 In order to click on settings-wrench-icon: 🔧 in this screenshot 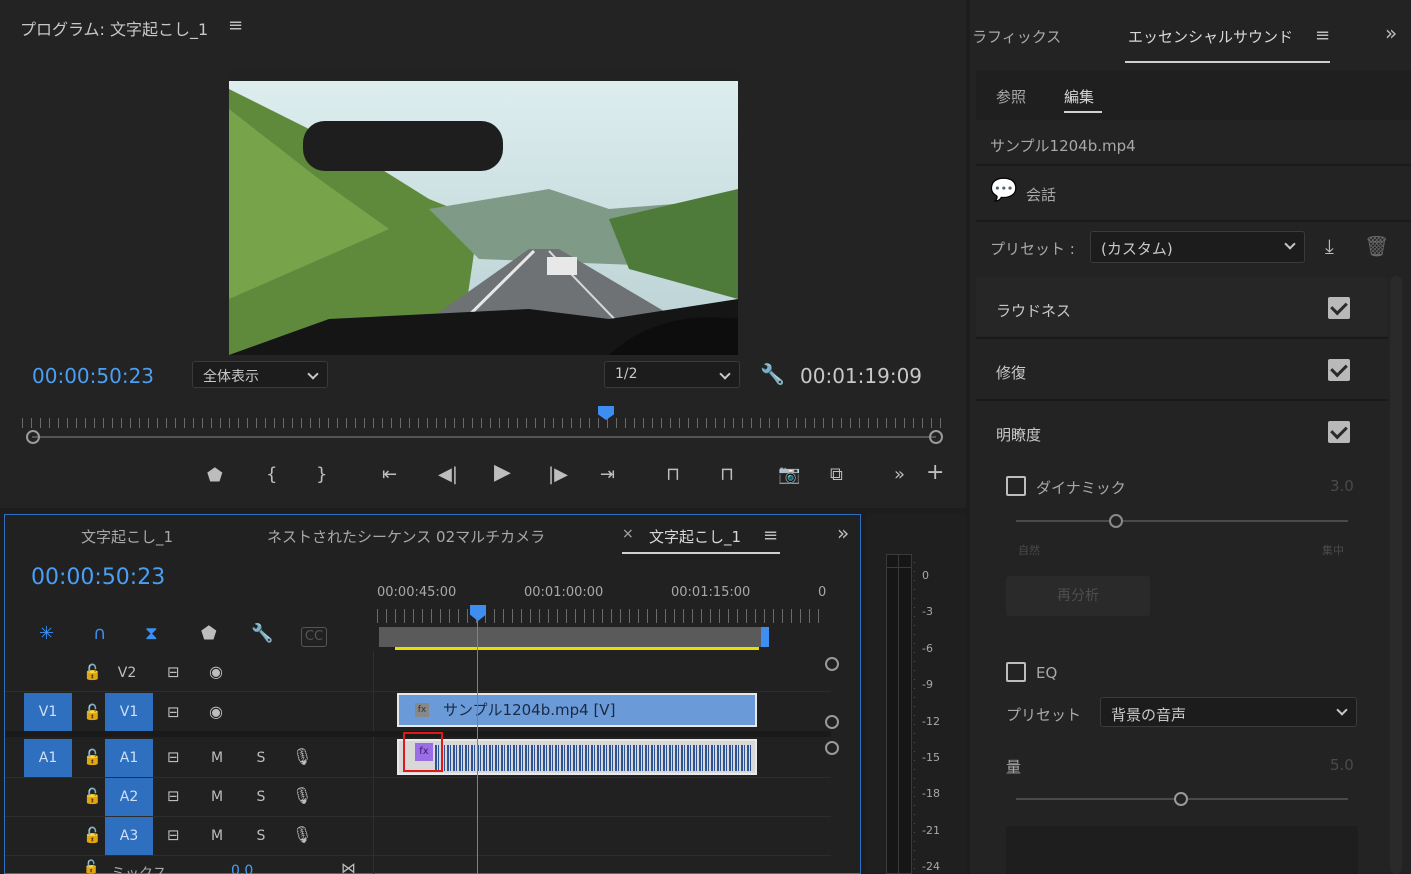, I will do `click(772, 374)`.